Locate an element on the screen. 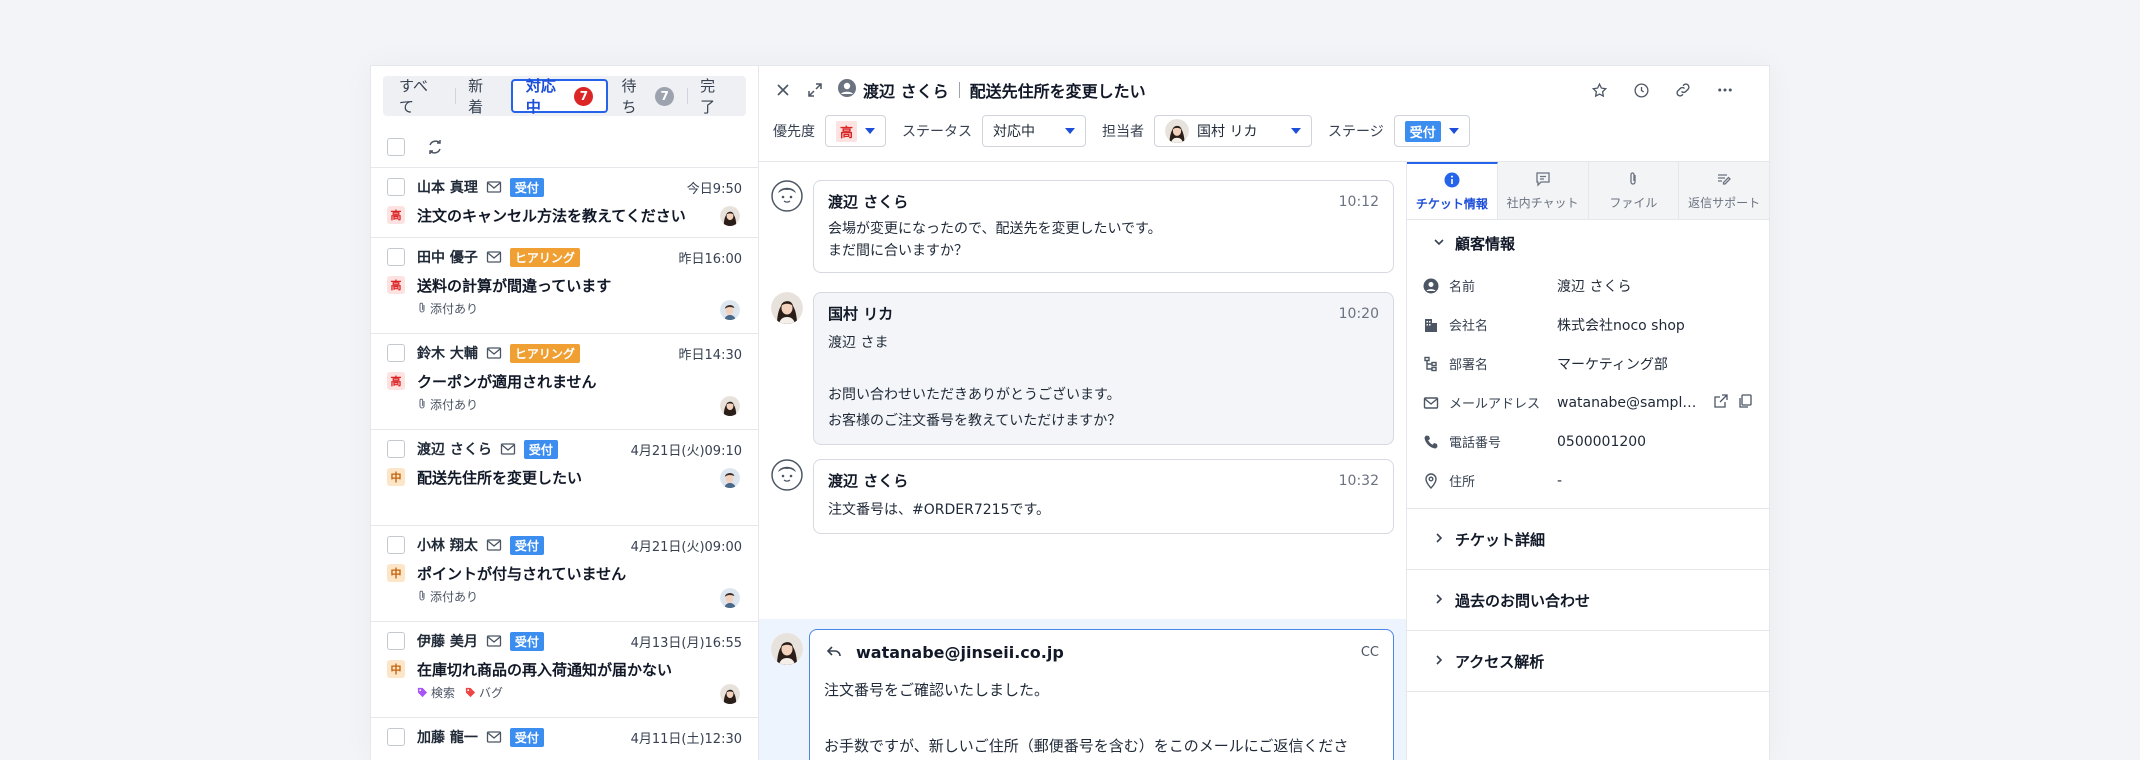 This screenshot has height=760, width=2140. status-select: 対応中 is located at coordinates (1034, 131).